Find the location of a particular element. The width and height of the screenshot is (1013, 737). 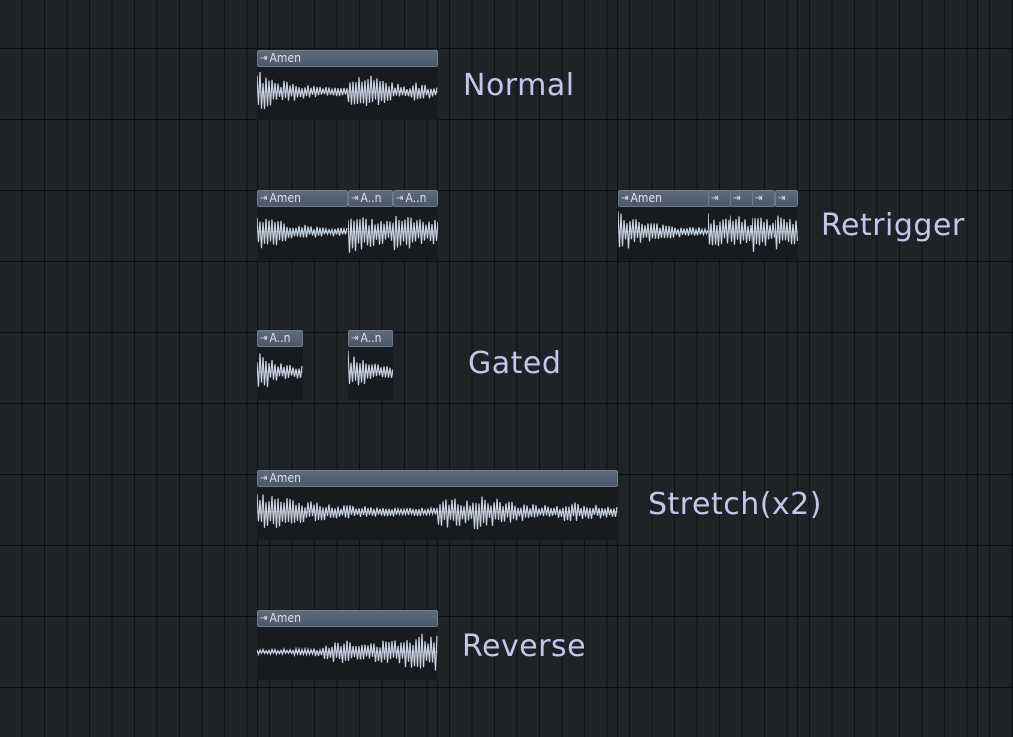

row-label-gated: Gated is located at coordinates (515, 363).